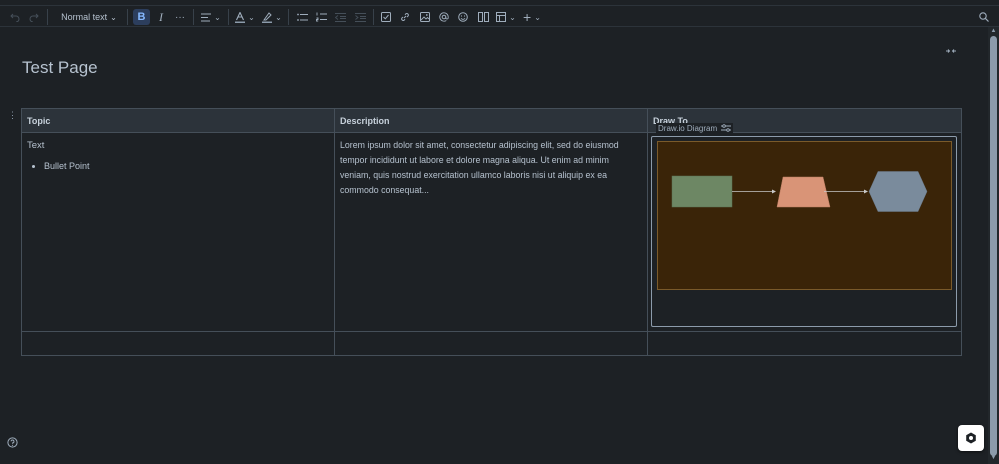 The image size is (999, 464). Describe the element at coordinates (702, 191) in the screenshot. I see `diagram-rectangle` at that location.